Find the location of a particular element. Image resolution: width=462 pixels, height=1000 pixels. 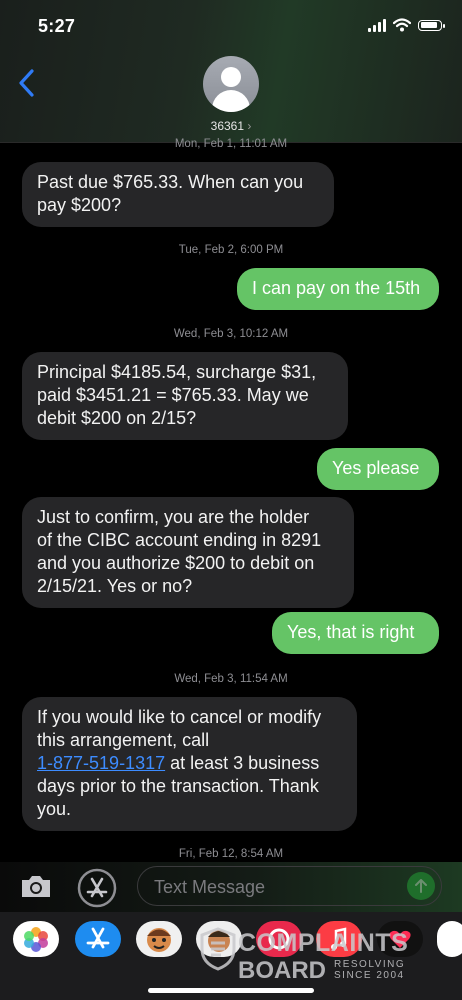

compose-bar: Text Message is located at coordinates (231, 887).